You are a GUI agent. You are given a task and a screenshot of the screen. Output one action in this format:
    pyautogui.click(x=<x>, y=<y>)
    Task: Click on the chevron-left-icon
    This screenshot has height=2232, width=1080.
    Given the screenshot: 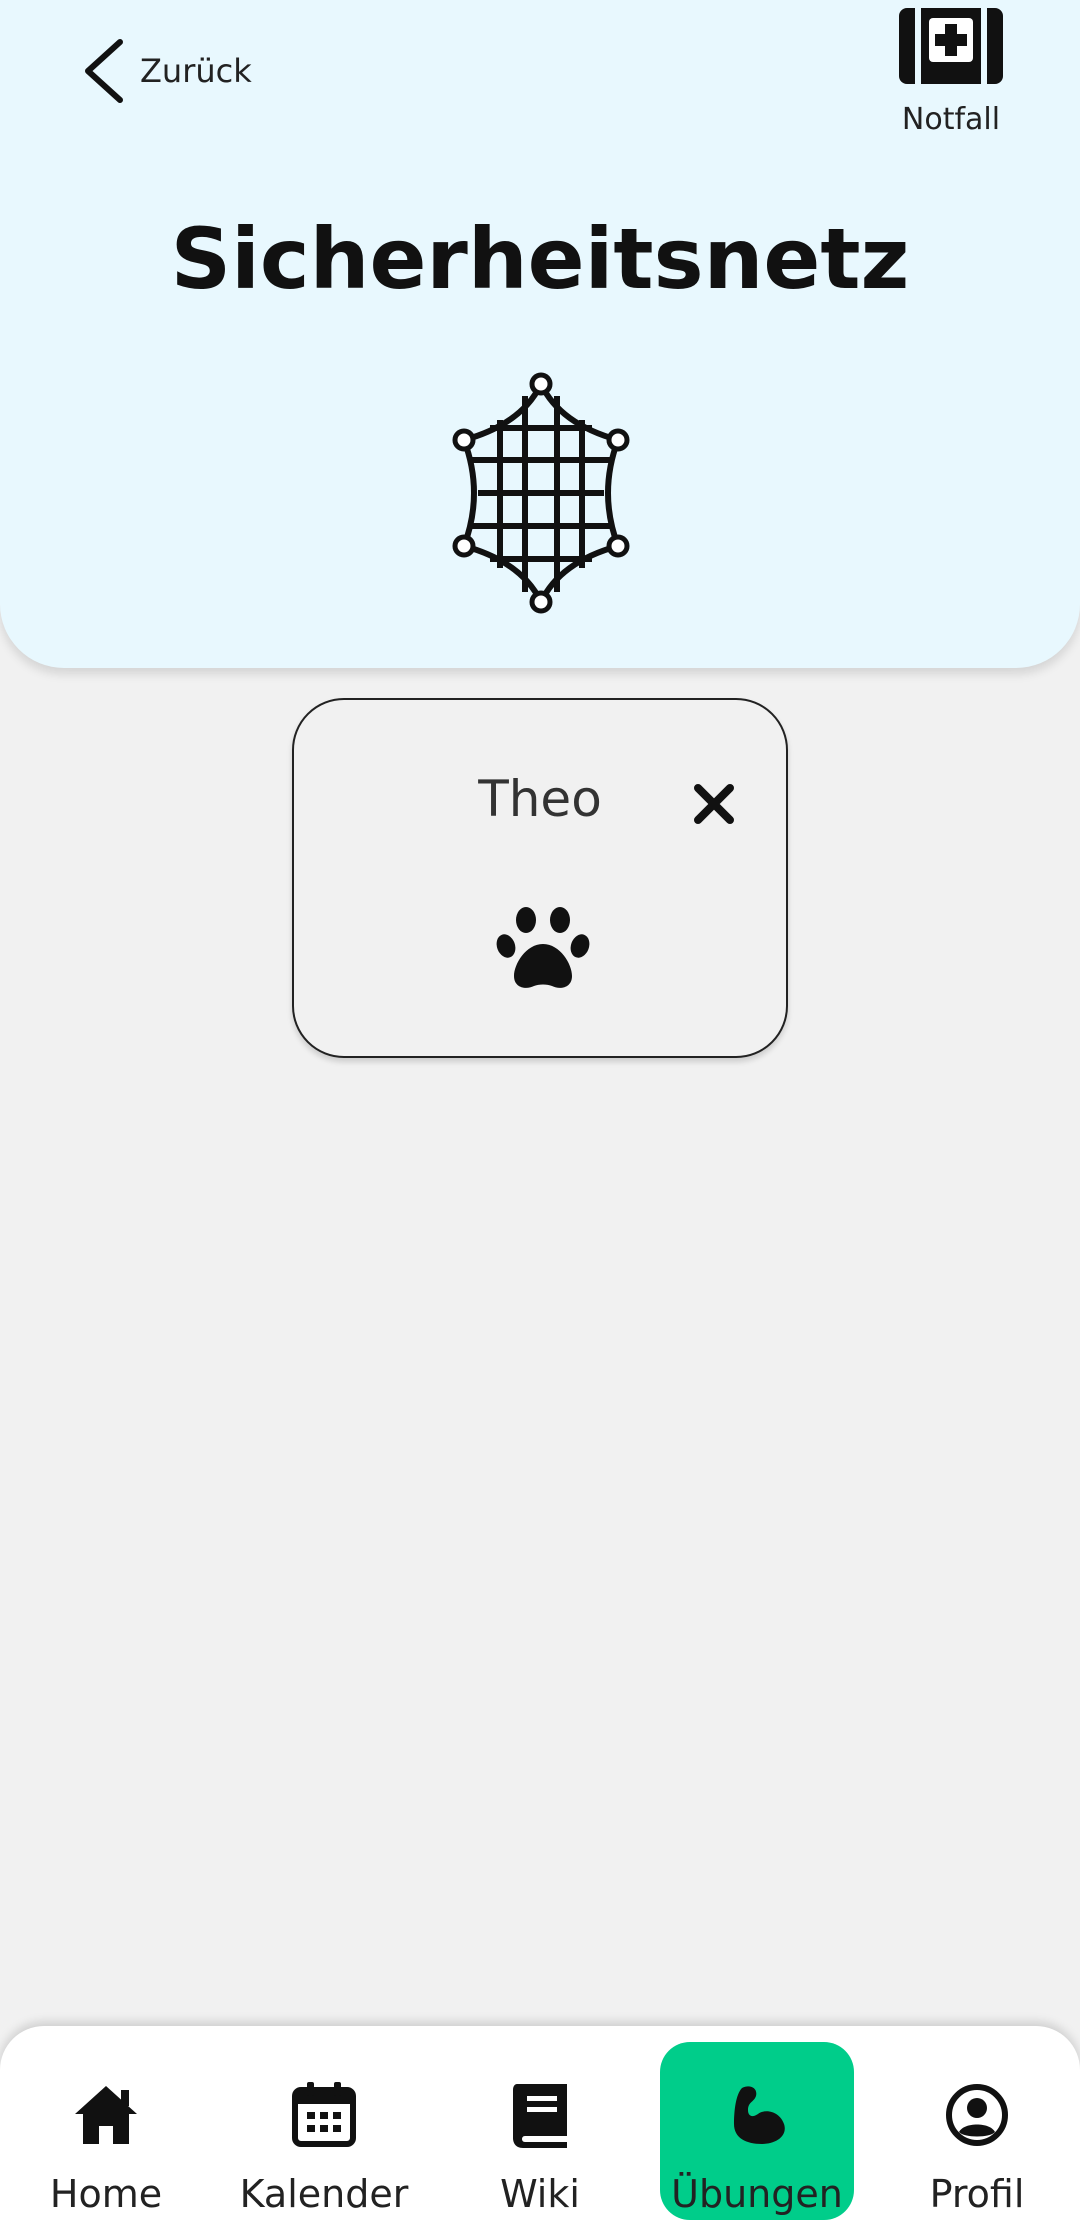 What is the action you would take?
    pyautogui.click(x=104, y=71)
    